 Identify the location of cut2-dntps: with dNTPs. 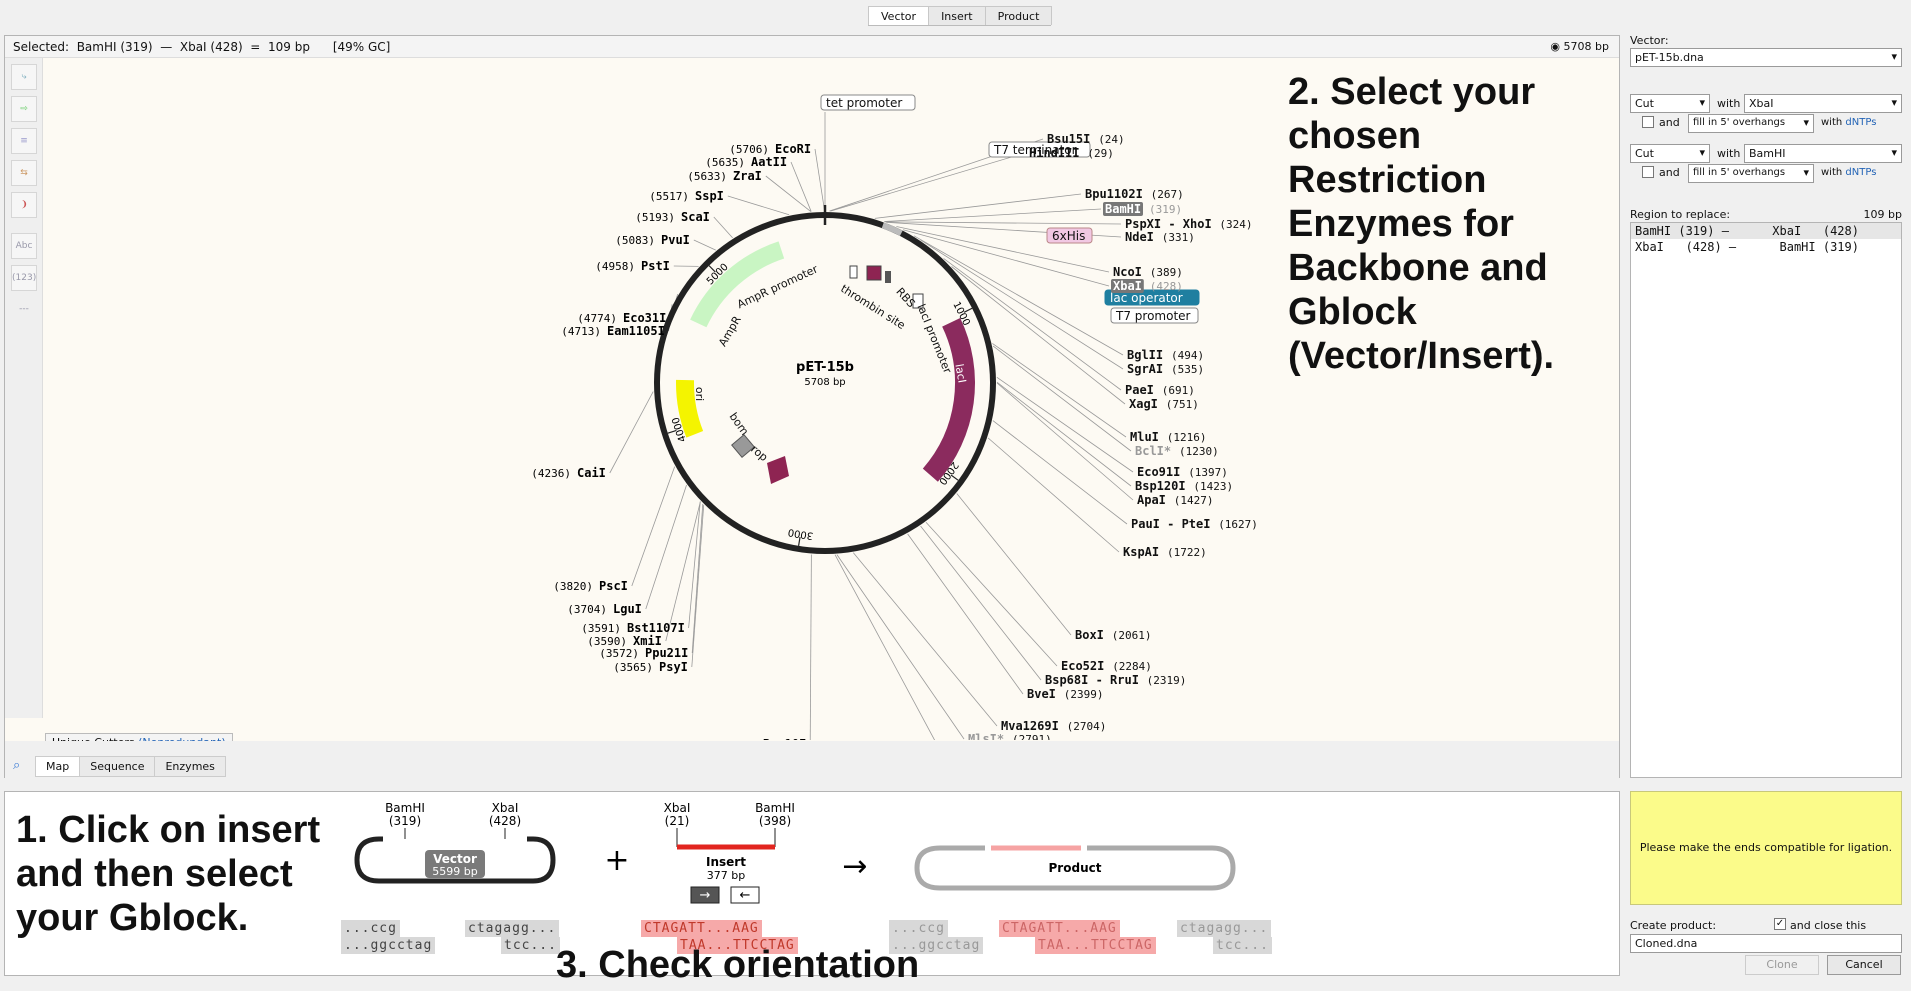
(1848, 172).